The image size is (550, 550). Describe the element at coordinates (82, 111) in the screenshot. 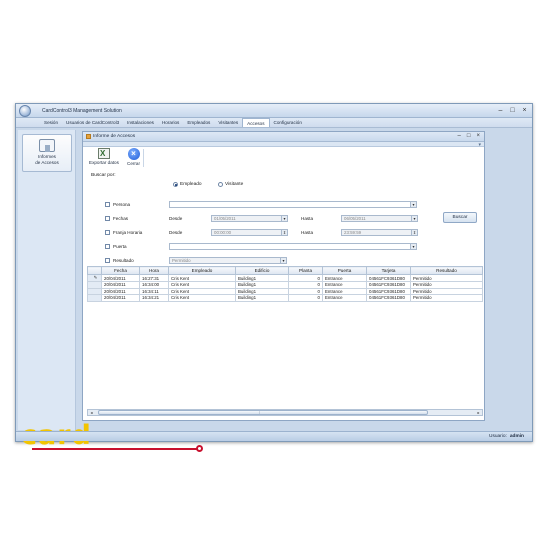

I see `window-title: CardControl3 Management Solution` at that location.